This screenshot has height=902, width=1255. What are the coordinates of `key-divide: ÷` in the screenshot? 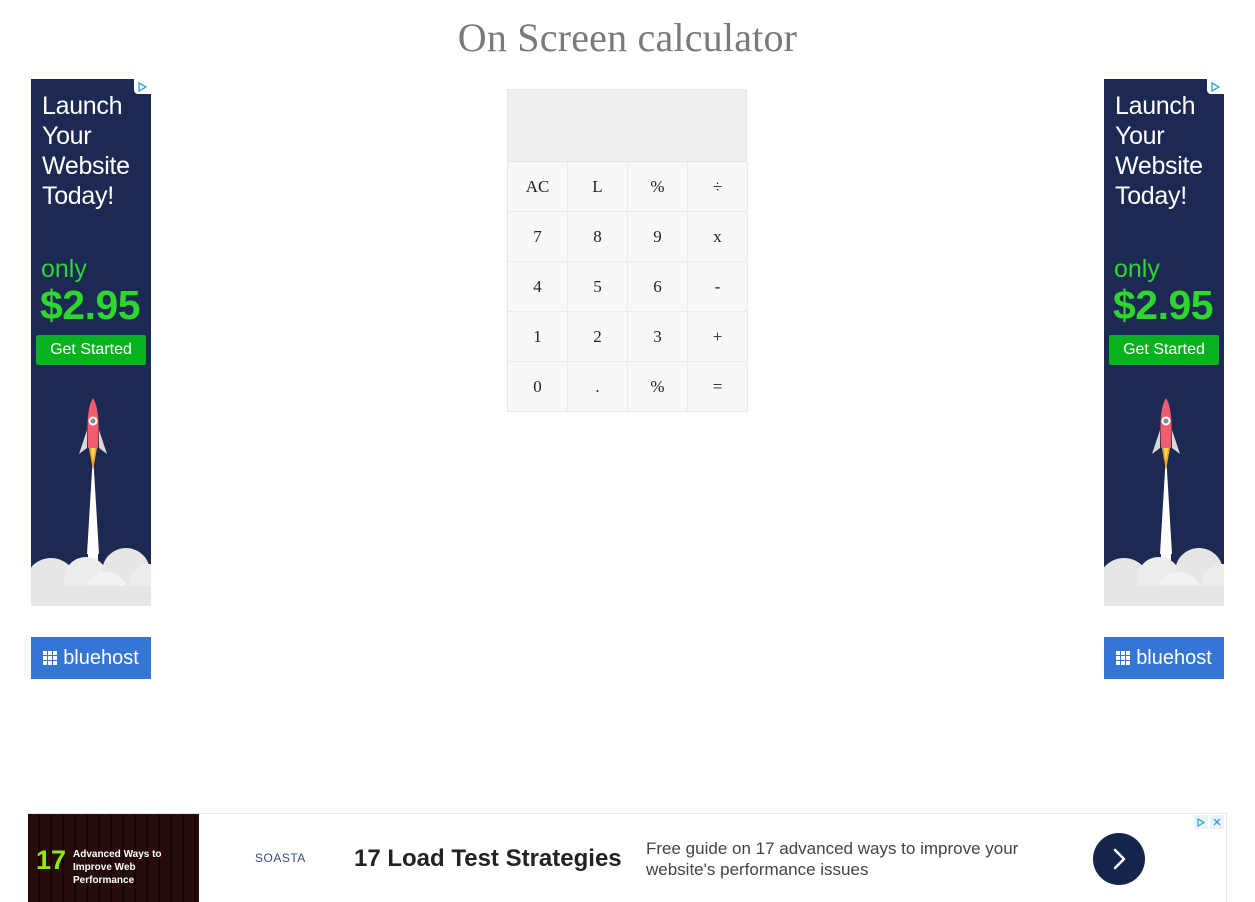 It's located at (718, 187).